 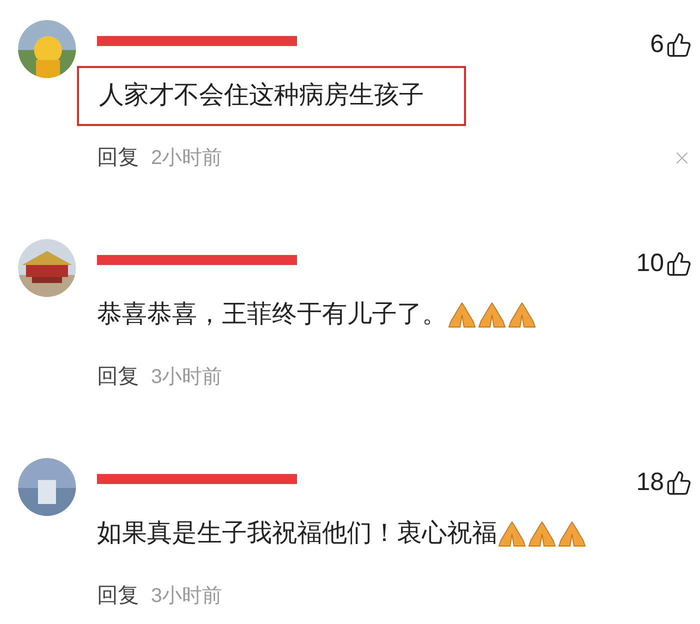 What do you see at coordinates (657, 44) in the screenshot?
I see `like-count: 6` at bounding box center [657, 44].